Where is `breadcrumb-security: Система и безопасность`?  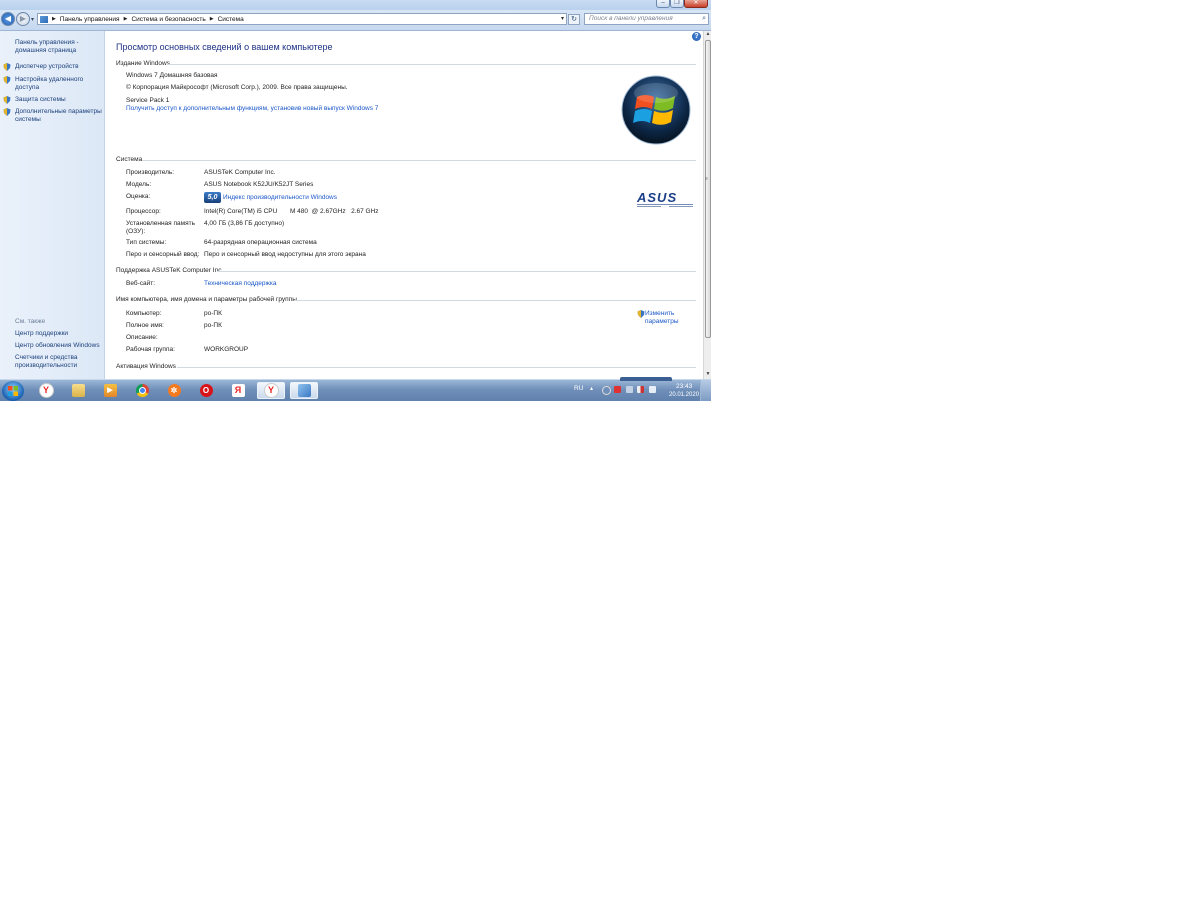 breadcrumb-security: Система и безопасность is located at coordinates (168, 19).